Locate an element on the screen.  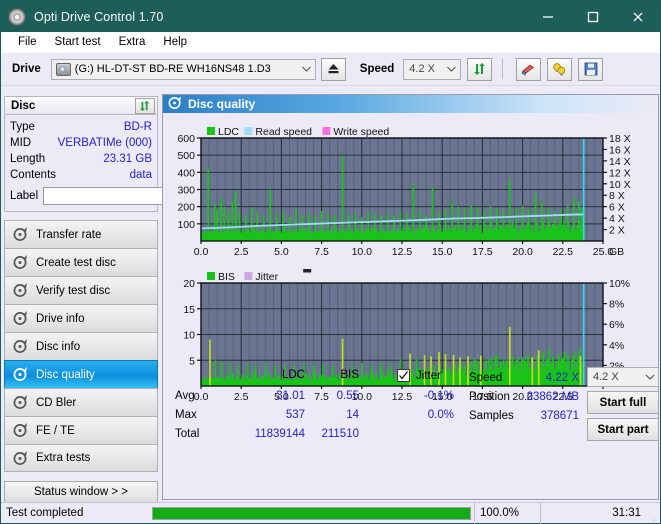
sidebar-item-fe-te: FE / TE is located at coordinates (81, 430).